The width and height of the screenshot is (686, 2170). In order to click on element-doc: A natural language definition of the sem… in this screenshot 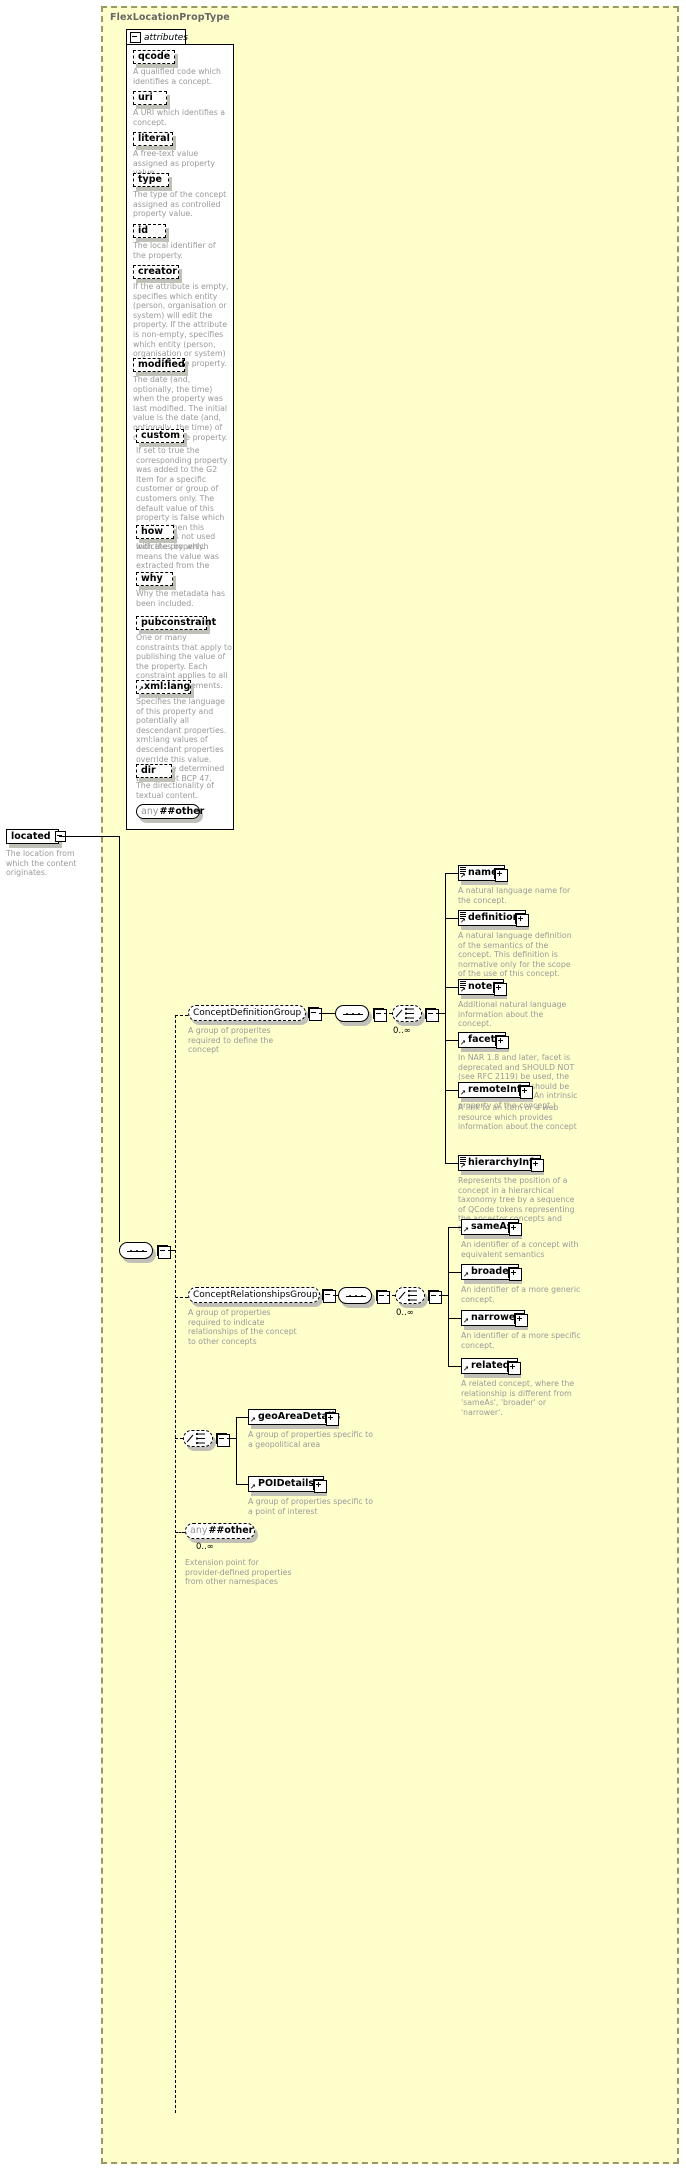, I will do `click(515, 955)`.